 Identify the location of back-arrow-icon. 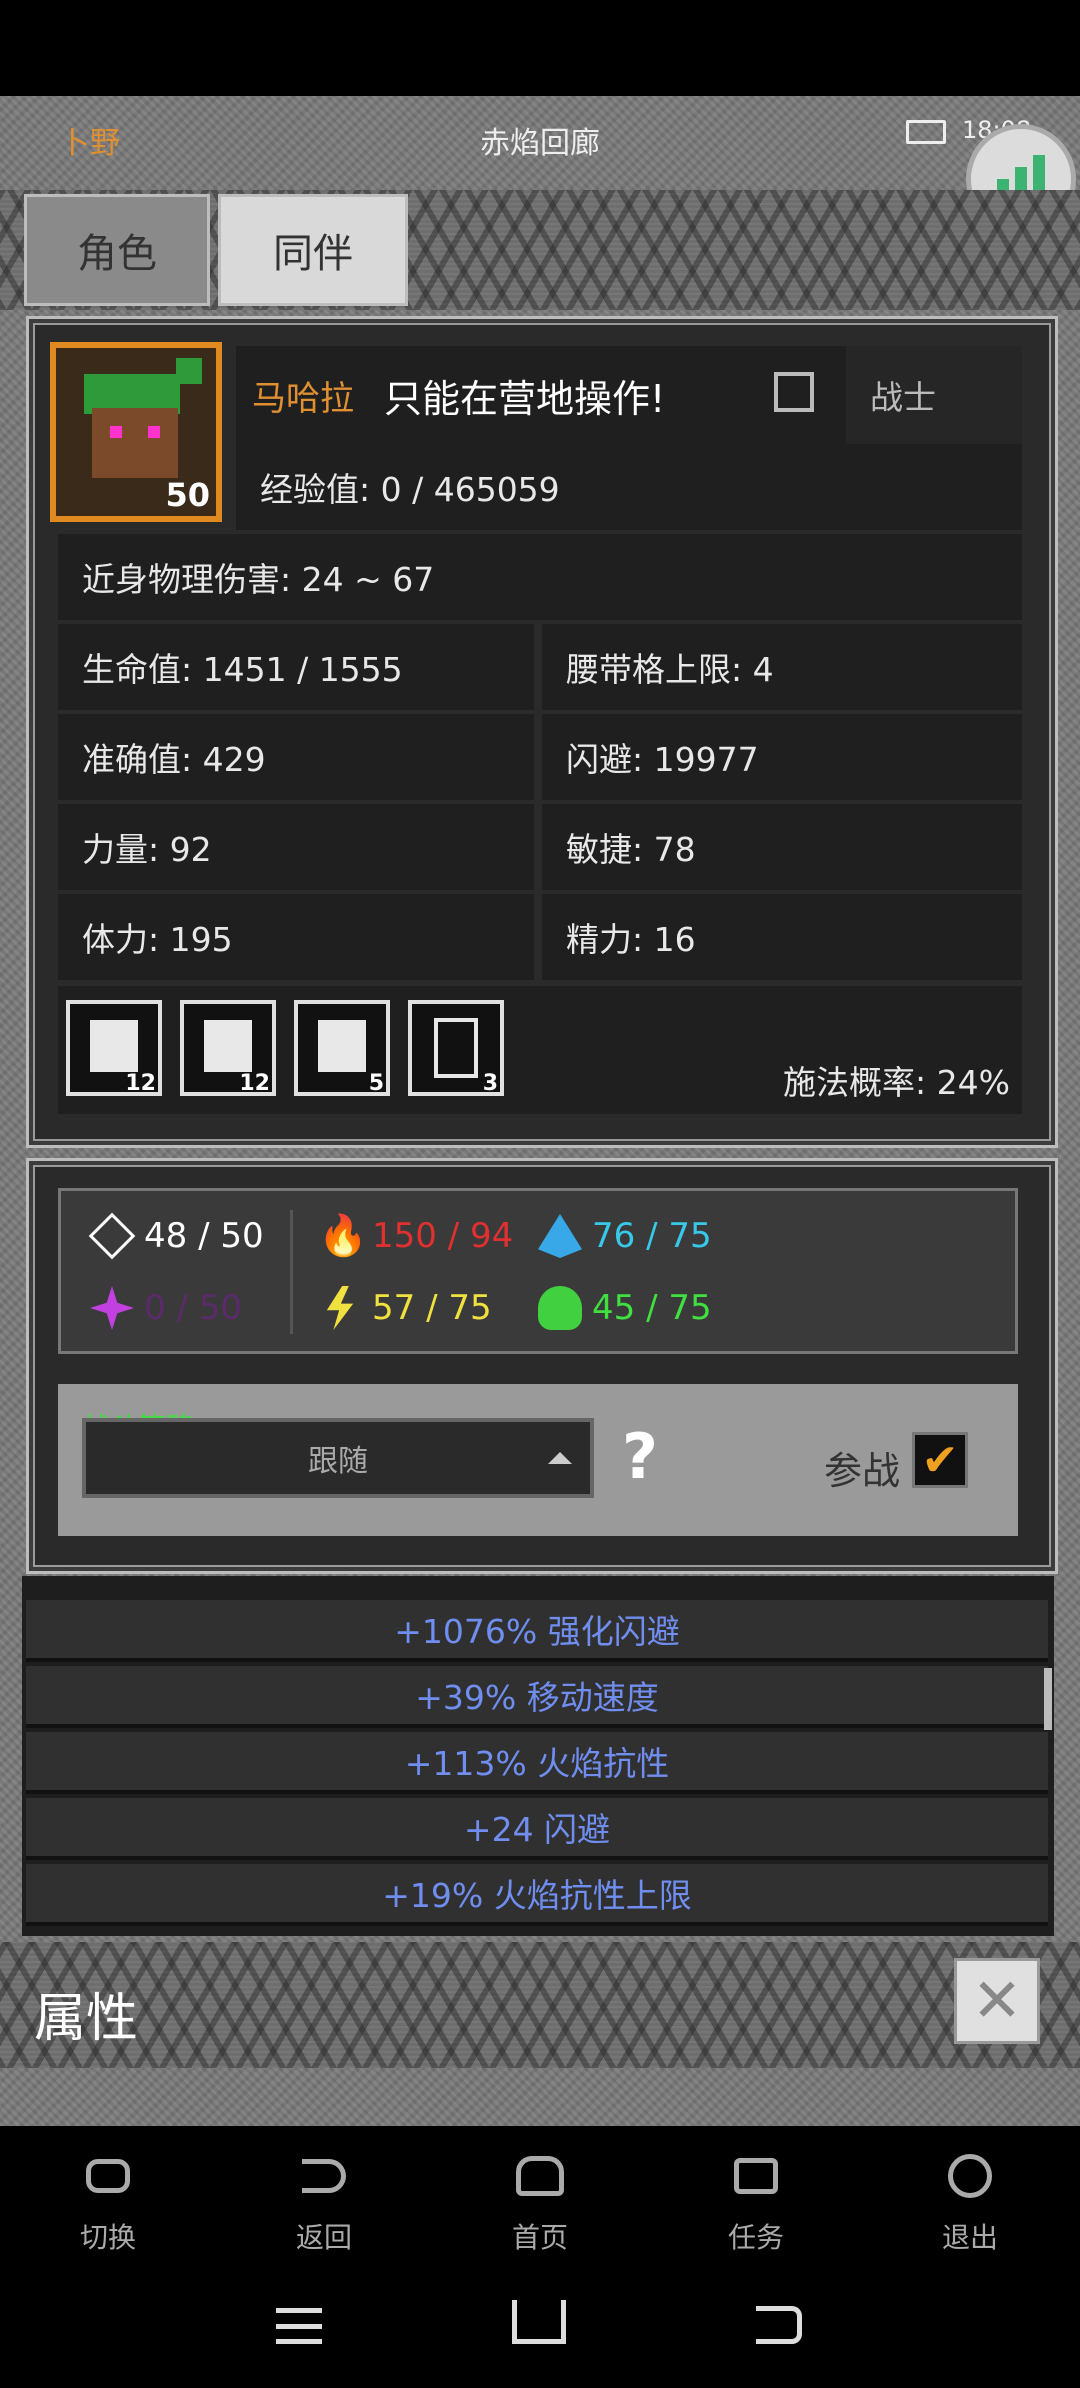
(324, 2176).